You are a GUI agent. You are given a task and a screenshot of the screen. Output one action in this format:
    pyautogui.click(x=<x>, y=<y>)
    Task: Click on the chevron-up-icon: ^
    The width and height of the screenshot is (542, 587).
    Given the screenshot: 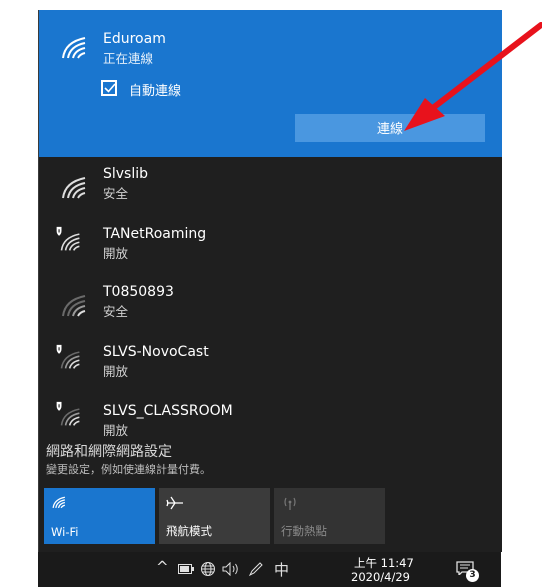 What is the action you would take?
    pyautogui.click(x=162, y=567)
    